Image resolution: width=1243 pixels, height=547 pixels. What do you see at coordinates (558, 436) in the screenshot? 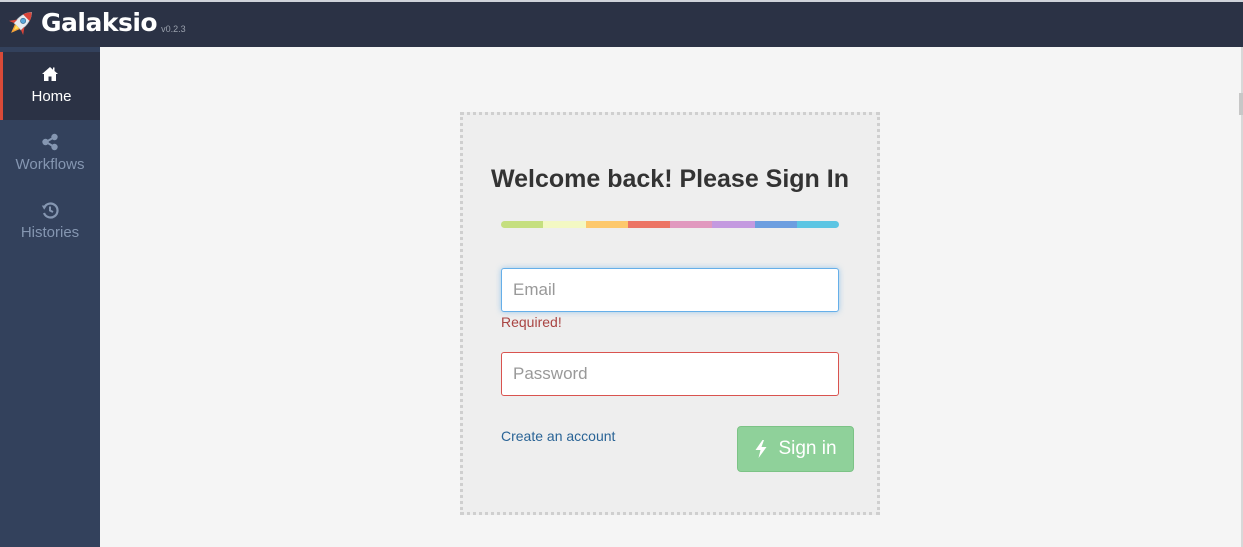
I see `create-account-link: Create an account` at bounding box center [558, 436].